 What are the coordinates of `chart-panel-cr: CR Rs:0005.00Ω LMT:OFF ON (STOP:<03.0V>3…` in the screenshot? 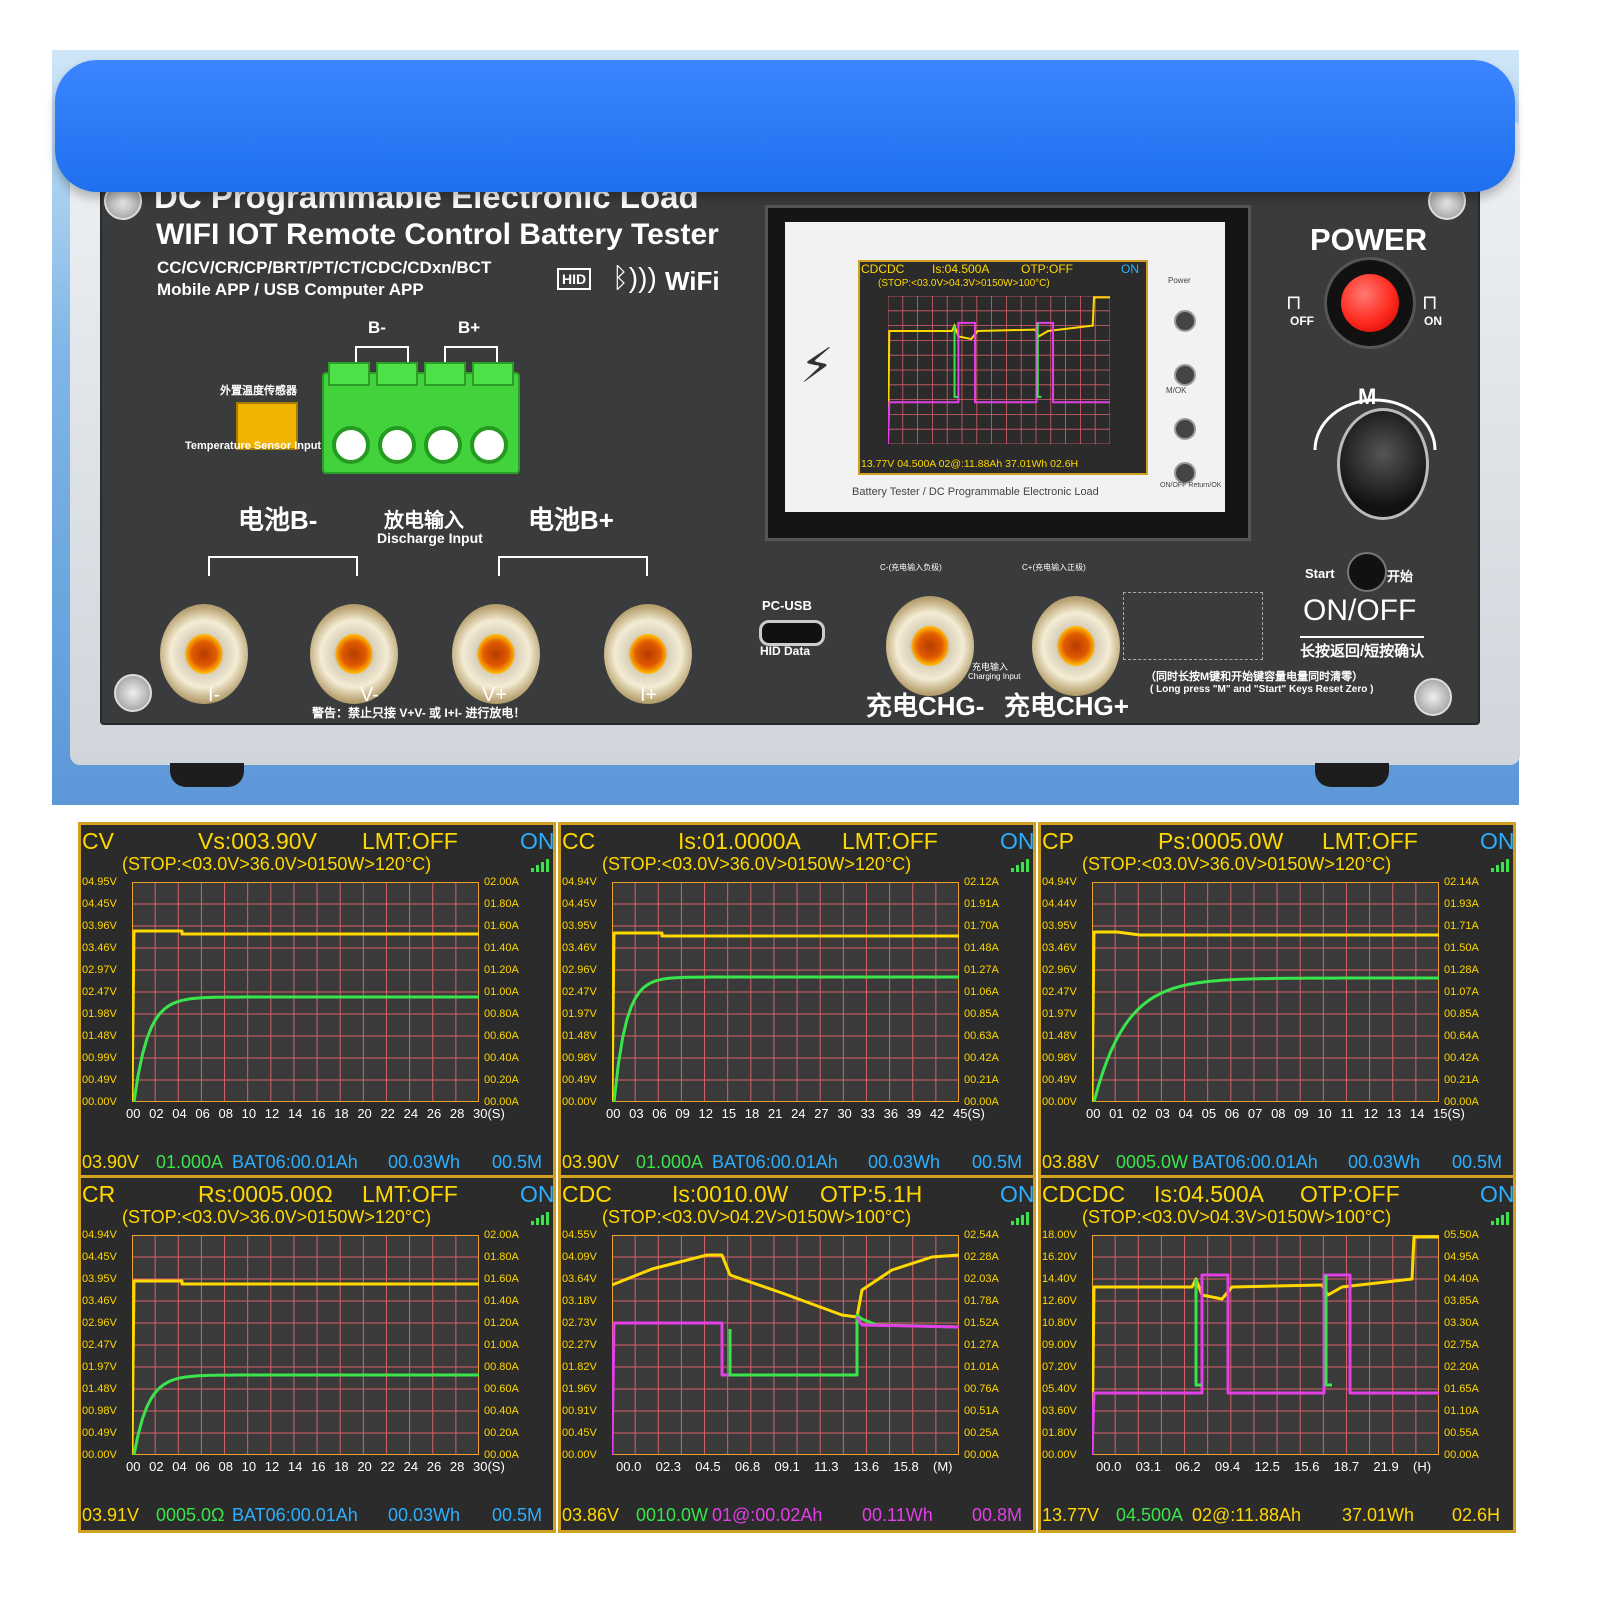 It's located at (317, 1354).